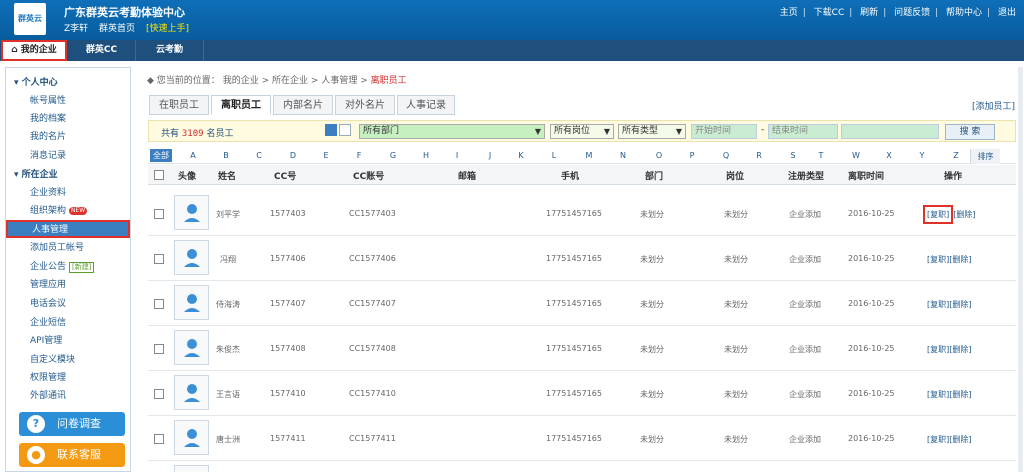  I want to click on sidebar-item-conference: 电话会议, so click(48, 302).